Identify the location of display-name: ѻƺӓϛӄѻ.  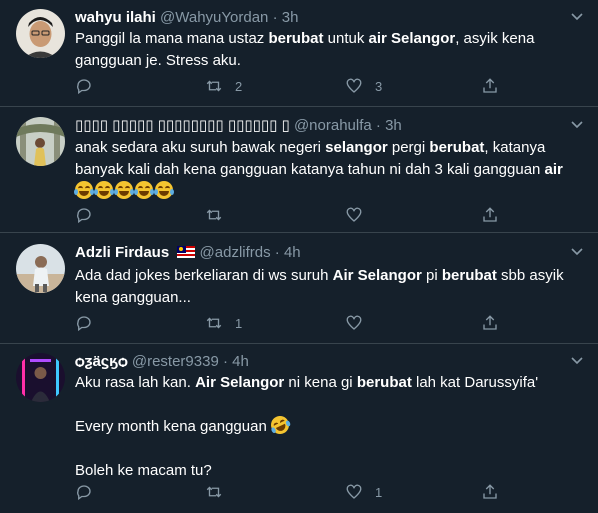
(101, 361).